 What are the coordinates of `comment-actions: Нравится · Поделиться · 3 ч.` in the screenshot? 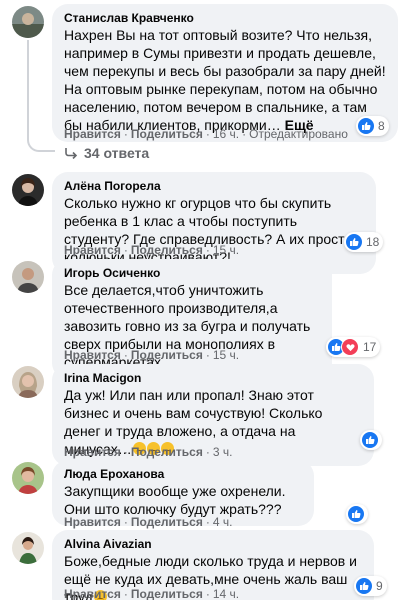 It's located at (148, 452).